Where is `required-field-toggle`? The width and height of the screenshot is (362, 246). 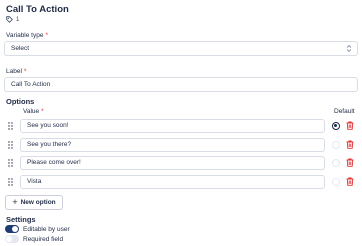 required-field-toggle is located at coordinates (12, 239).